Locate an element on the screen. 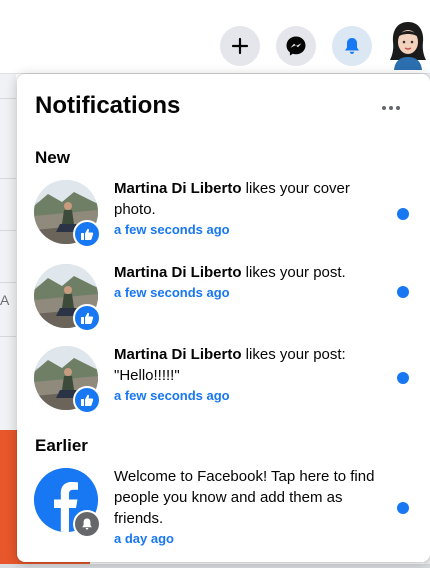  notifications-button is located at coordinates (352, 46).